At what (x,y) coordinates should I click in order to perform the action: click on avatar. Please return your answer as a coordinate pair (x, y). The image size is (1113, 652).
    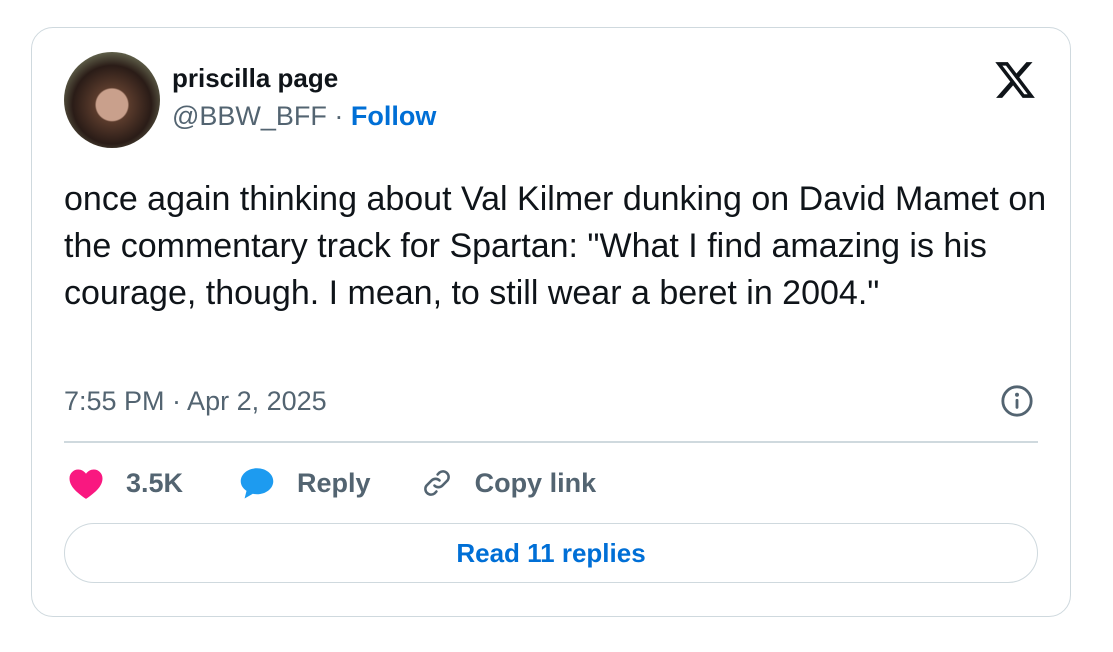
    Looking at the image, I should click on (112, 100).